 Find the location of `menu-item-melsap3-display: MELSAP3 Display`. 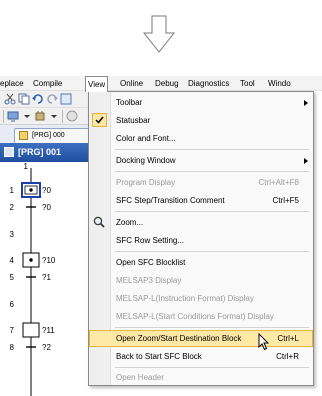

menu-item-melsap3-display: MELSAP3 Display is located at coordinates (201, 280).